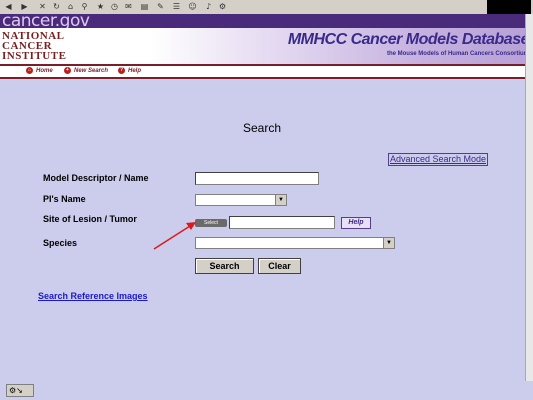 This screenshot has height=400, width=533. What do you see at coordinates (222, 6) in the screenshot?
I see `tools-icon: ⚙` at bounding box center [222, 6].